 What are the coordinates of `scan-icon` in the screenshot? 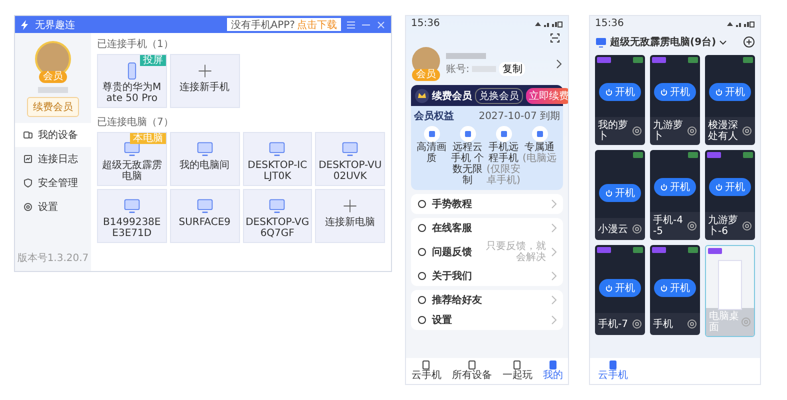 It's located at (555, 38).